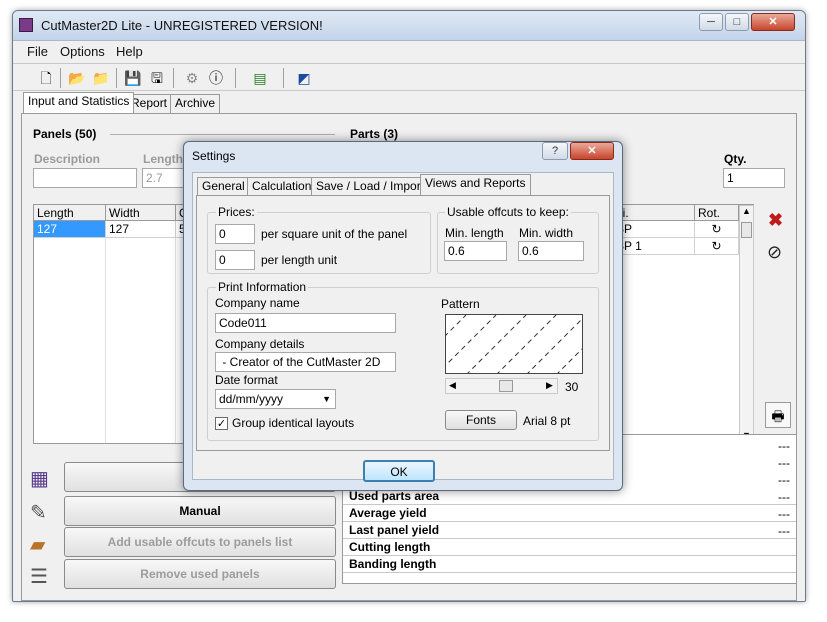  What do you see at coordinates (65, 134) in the screenshot?
I see `panels-title: Panels (50)` at bounding box center [65, 134].